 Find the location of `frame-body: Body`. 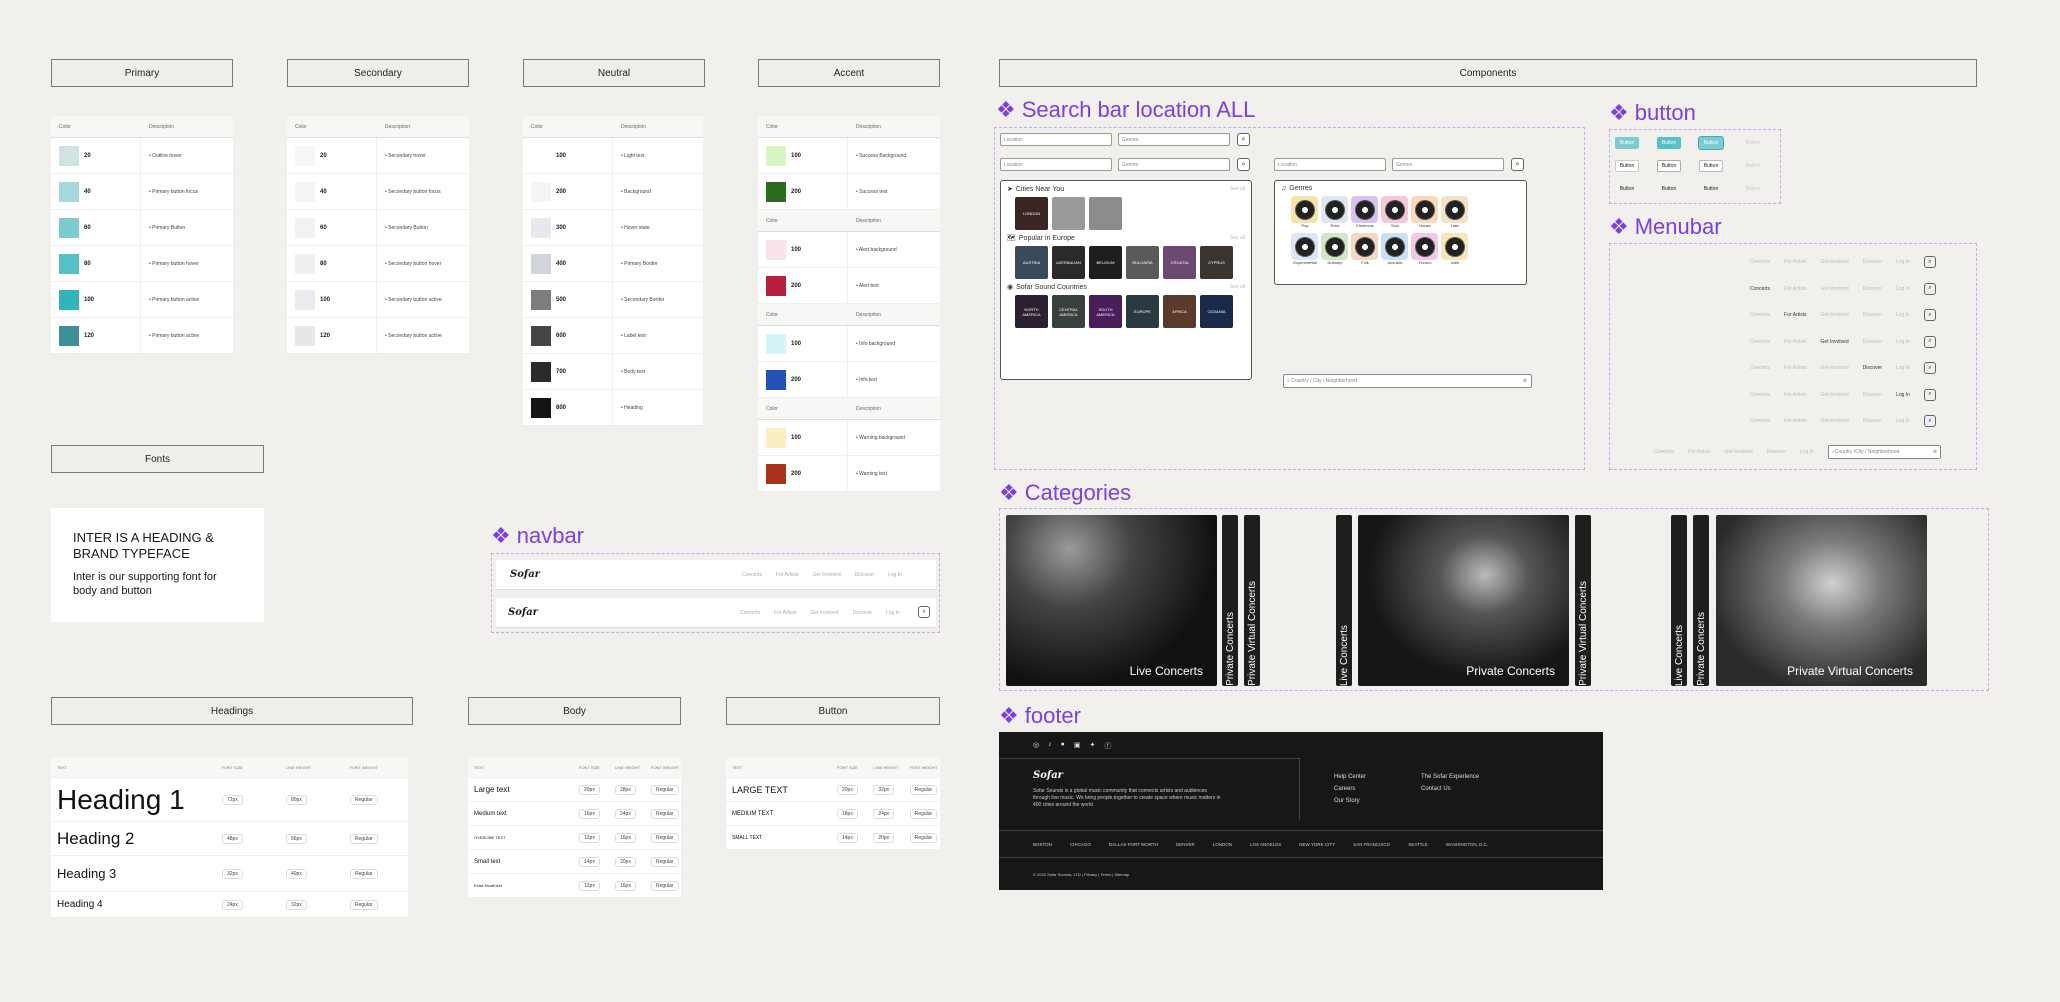

frame-body: Body is located at coordinates (574, 711).